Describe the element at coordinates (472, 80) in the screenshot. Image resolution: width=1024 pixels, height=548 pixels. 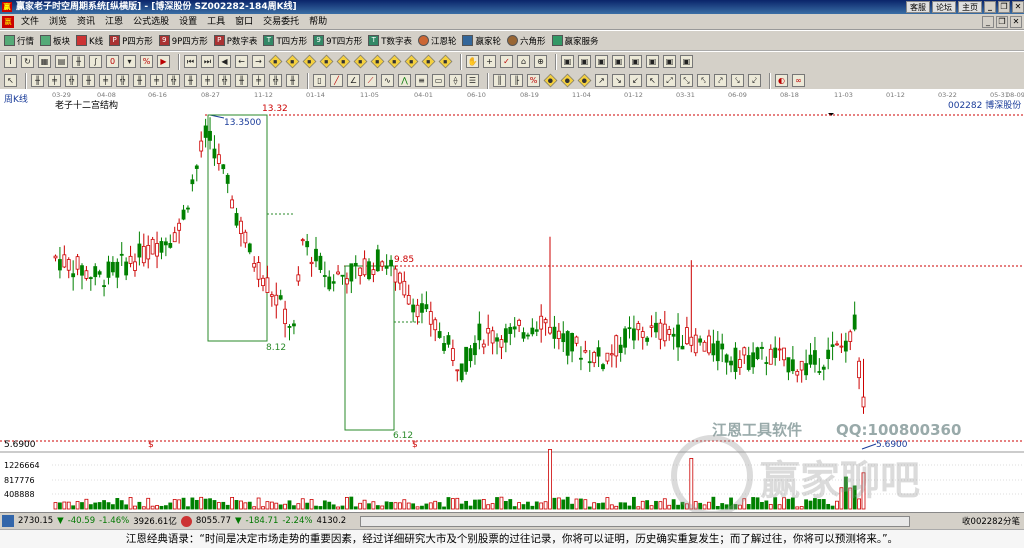
I see `fib-icon: ☰` at that location.